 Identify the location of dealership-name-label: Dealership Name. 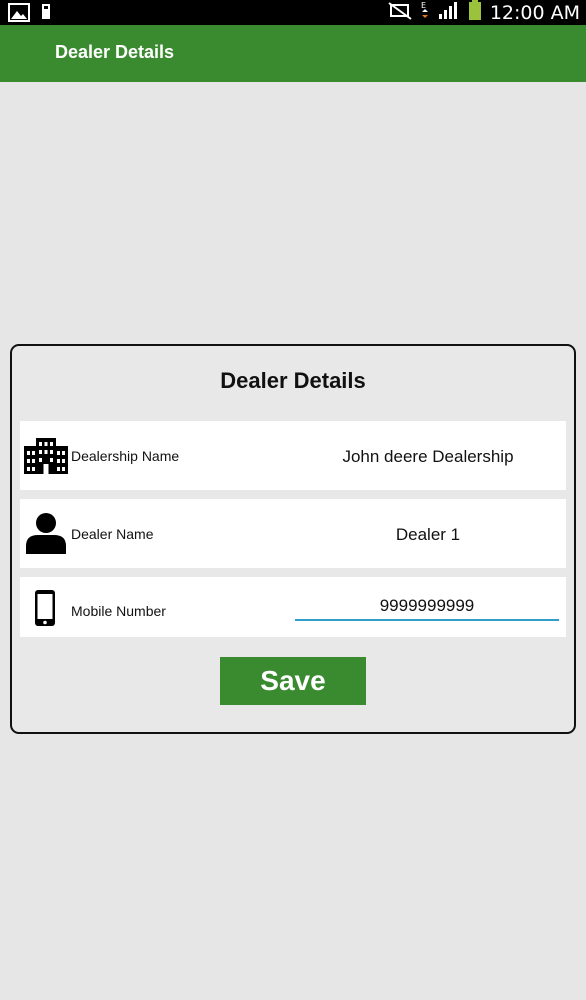
(125, 456).